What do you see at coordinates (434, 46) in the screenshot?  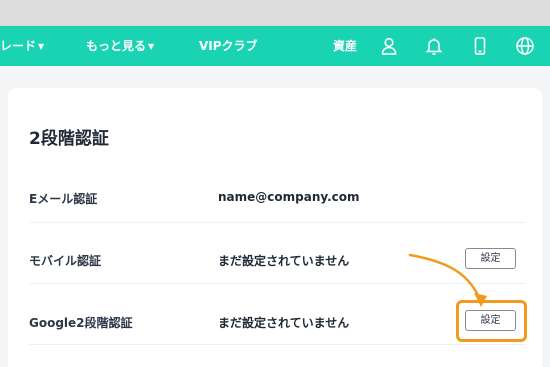 I see `bell-icon` at bounding box center [434, 46].